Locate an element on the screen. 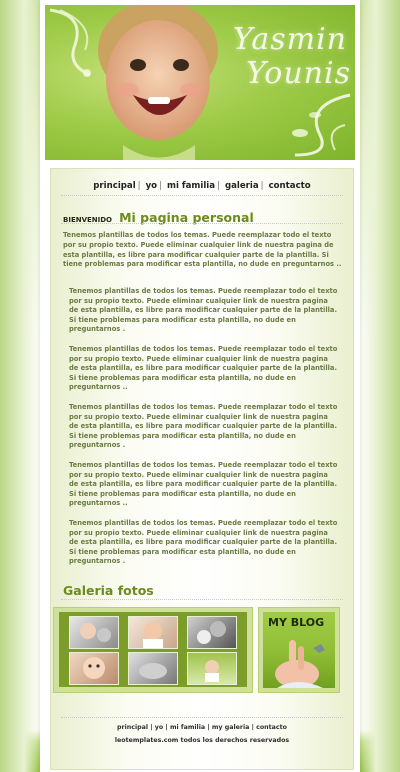 Image resolution: width=400 pixels, height=772 pixels. left-background-glow is located at coordinates (20, 386).